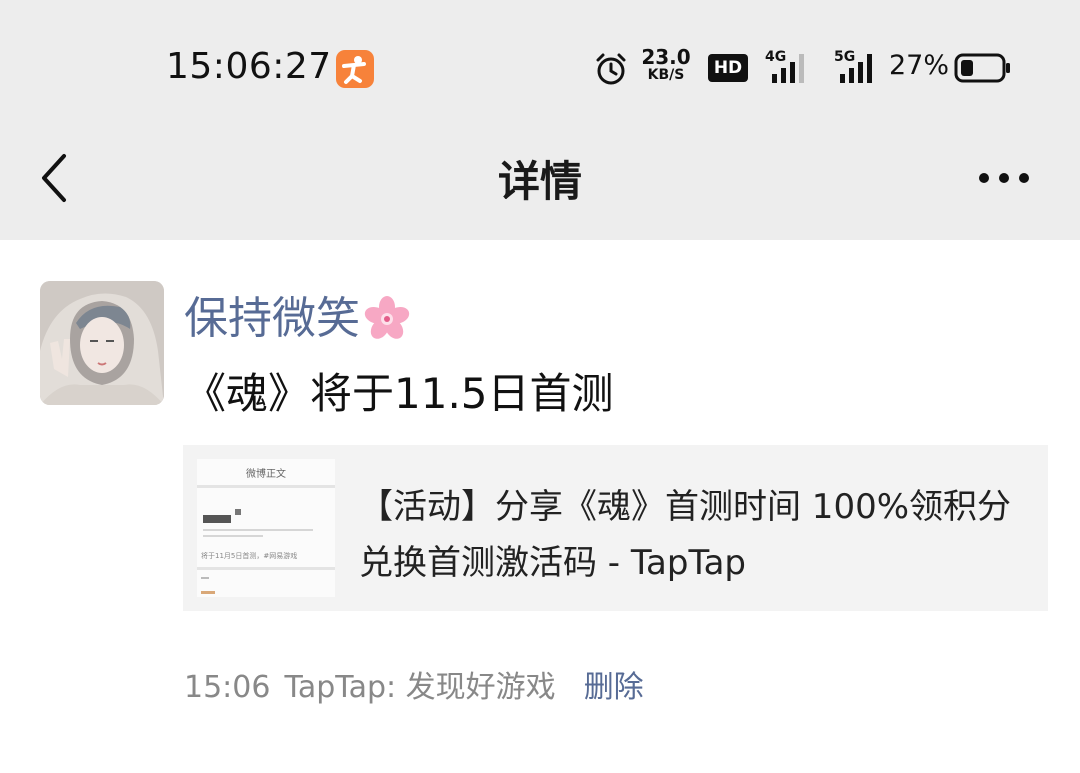 The height and width of the screenshot is (773, 1080). Describe the element at coordinates (227, 687) in the screenshot. I see `post-time: 15:06` at that location.